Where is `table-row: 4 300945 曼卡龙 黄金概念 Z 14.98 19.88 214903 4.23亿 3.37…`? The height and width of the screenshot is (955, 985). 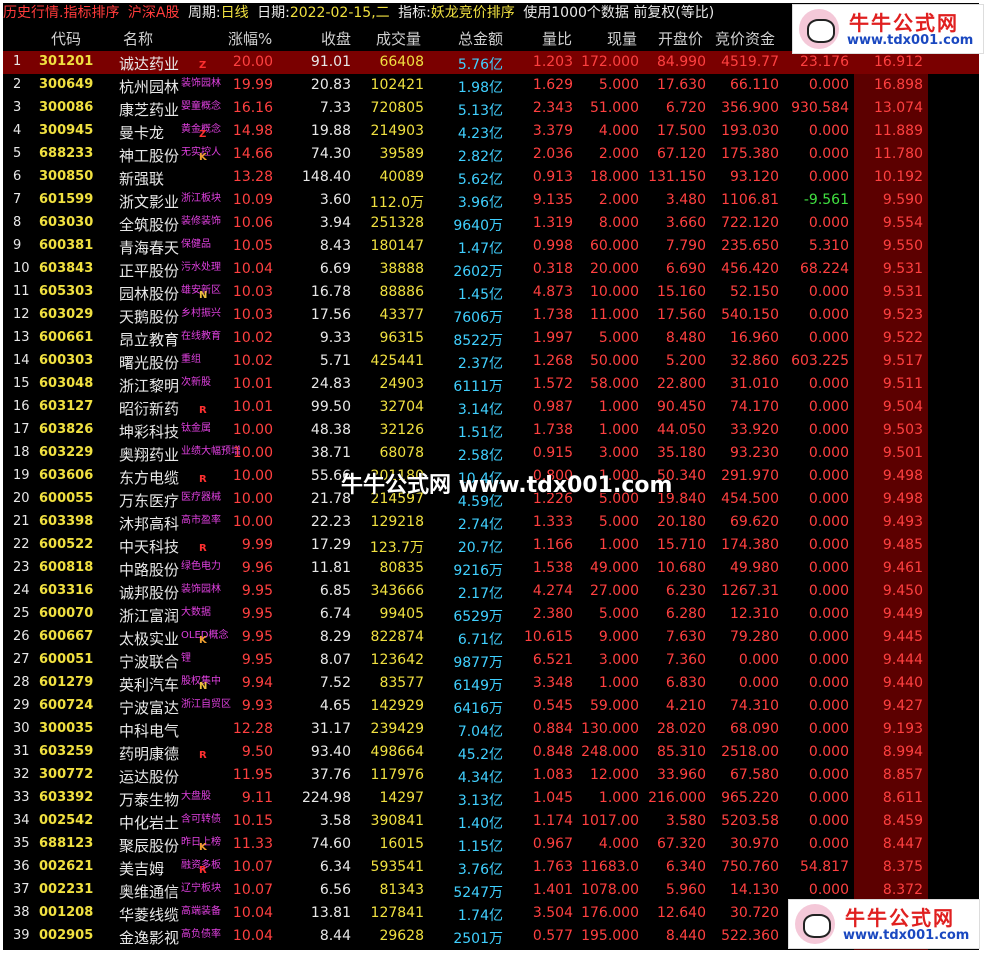 table-row: 4 300945 曼卡龙 黄金概念 Z 14.98 19.88 214903 4.23亿 3.37… is located at coordinates (491, 131).